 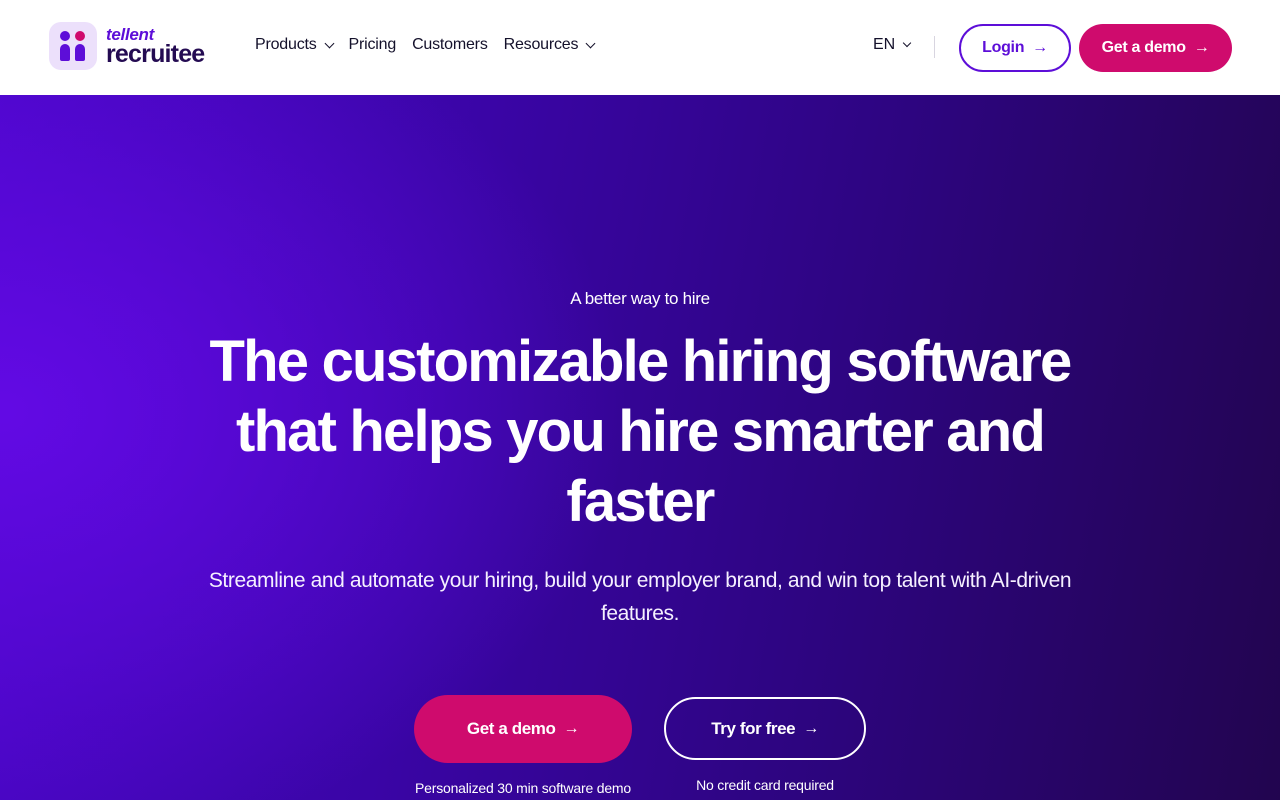 I want to click on get-demo-hero-button: Get a demo →, so click(x=523, y=729).